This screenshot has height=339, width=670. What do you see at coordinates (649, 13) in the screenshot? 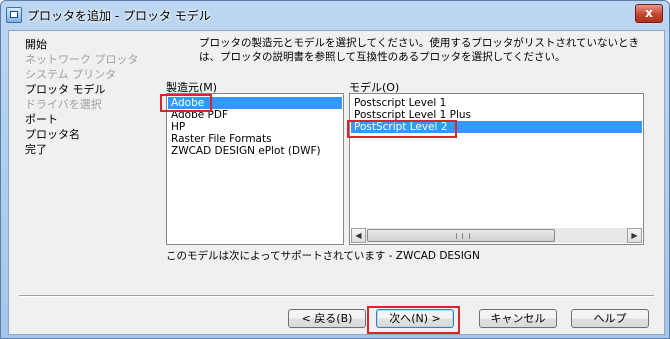
I see `close-button: x` at bounding box center [649, 13].